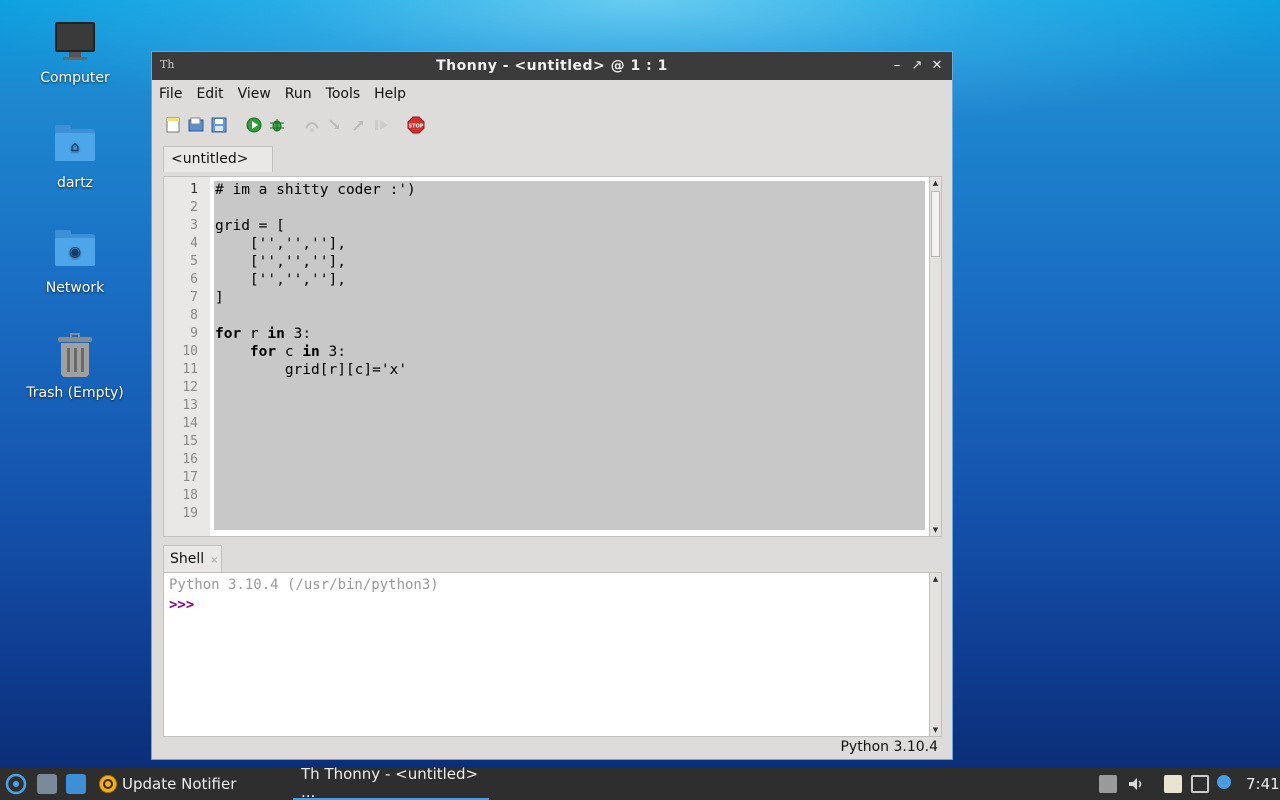 Image resolution: width=1280 pixels, height=800 pixels. What do you see at coordinates (219, 298) in the screenshot?
I see `code-line: ]` at bounding box center [219, 298].